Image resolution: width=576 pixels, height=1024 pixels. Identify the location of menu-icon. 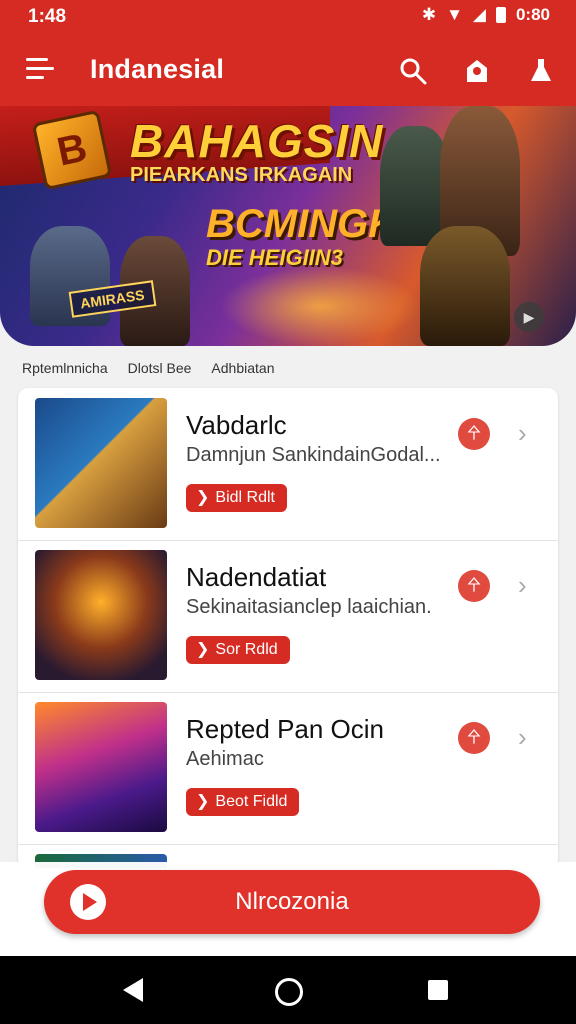
(40, 71).